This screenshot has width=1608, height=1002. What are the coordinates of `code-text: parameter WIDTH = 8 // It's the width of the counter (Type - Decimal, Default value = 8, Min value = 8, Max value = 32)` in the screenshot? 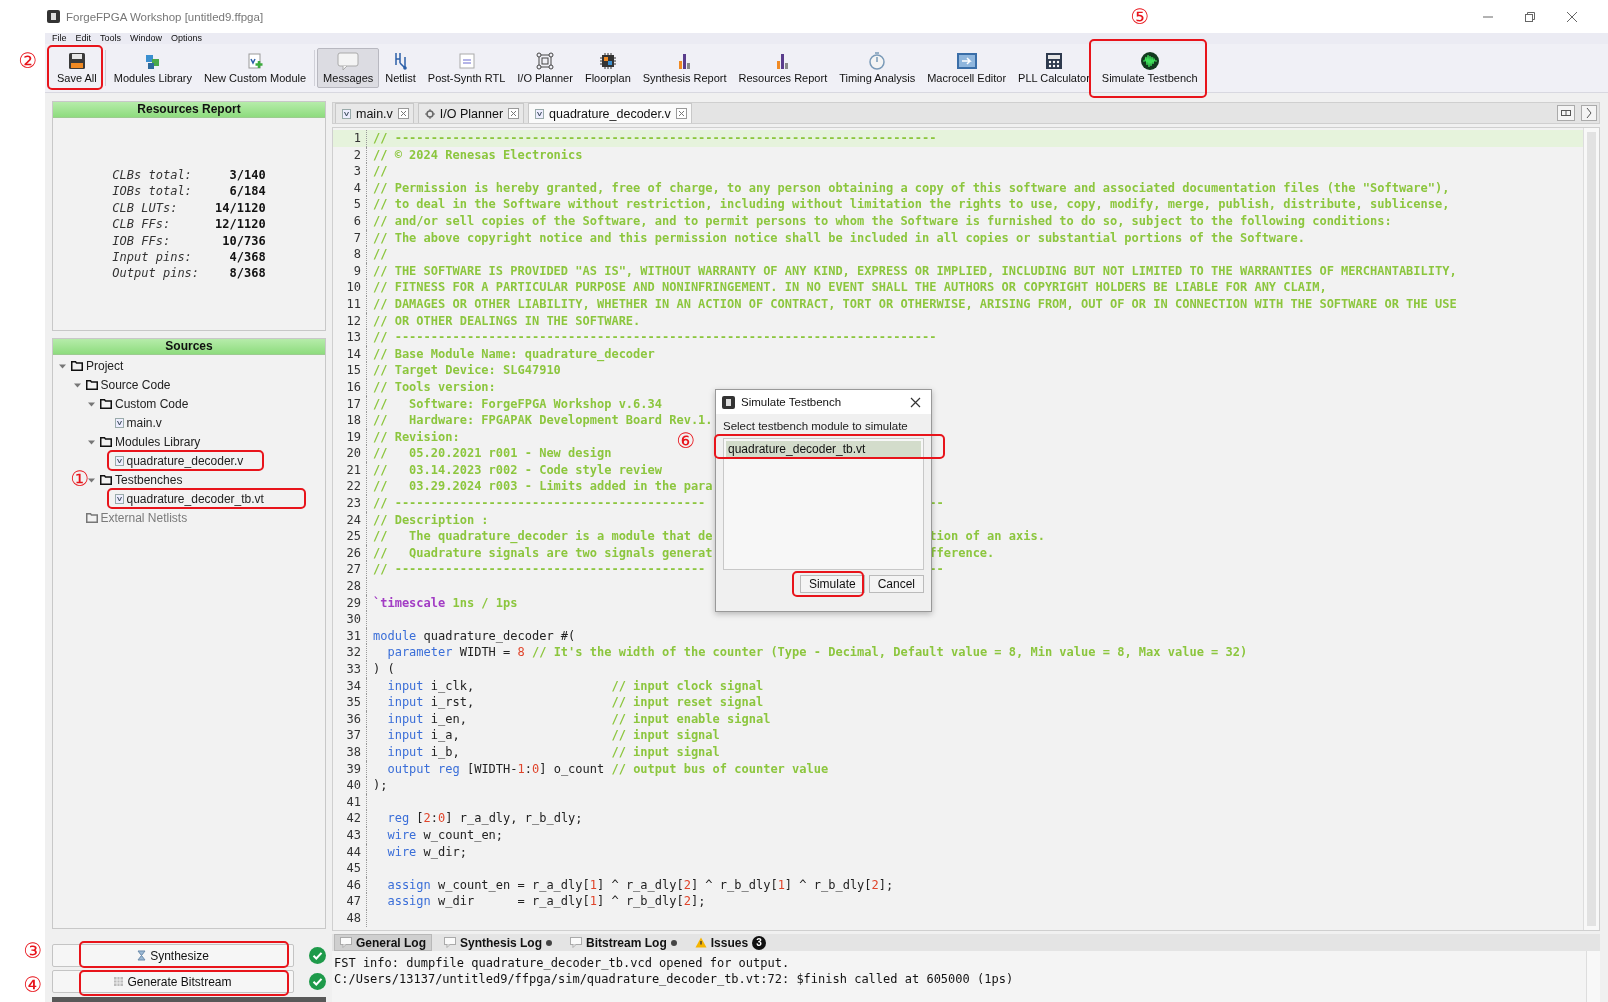 It's located at (817, 652).